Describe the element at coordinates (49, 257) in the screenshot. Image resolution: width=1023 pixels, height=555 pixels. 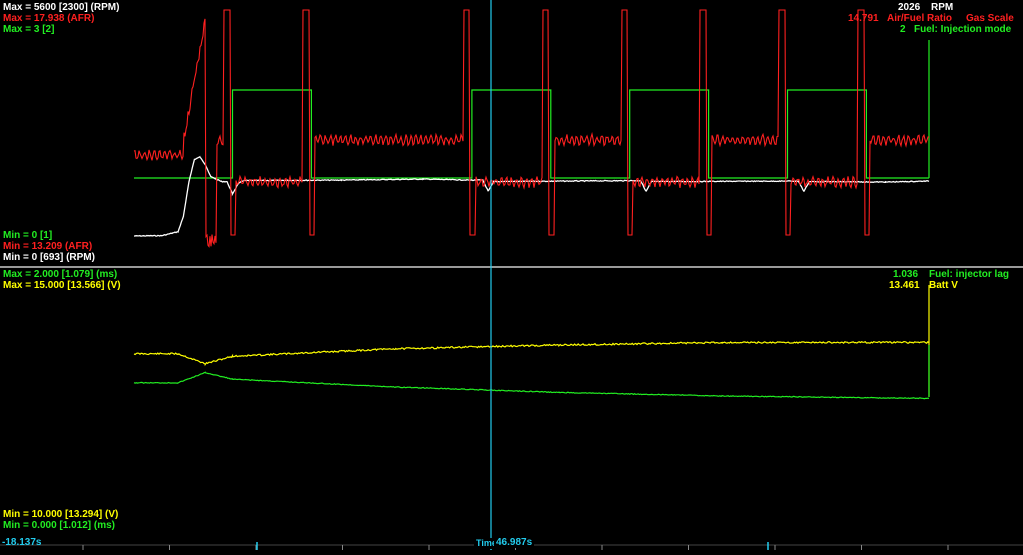
I see `rpm-min-label: Min = 0 [693] (RPM)` at that location.